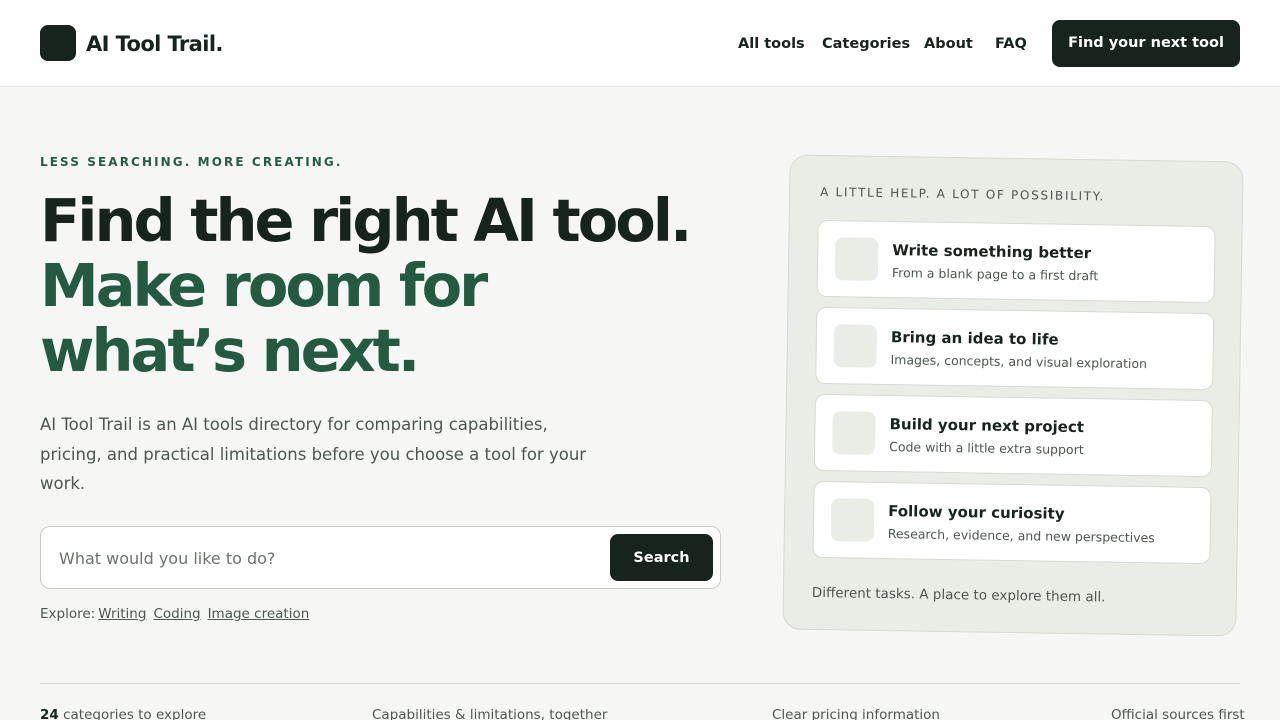 This screenshot has width=1280, height=720. Describe the element at coordinates (856, 713) in the screenshot. I see `stat-pricing: Clear pricing information` at that location.